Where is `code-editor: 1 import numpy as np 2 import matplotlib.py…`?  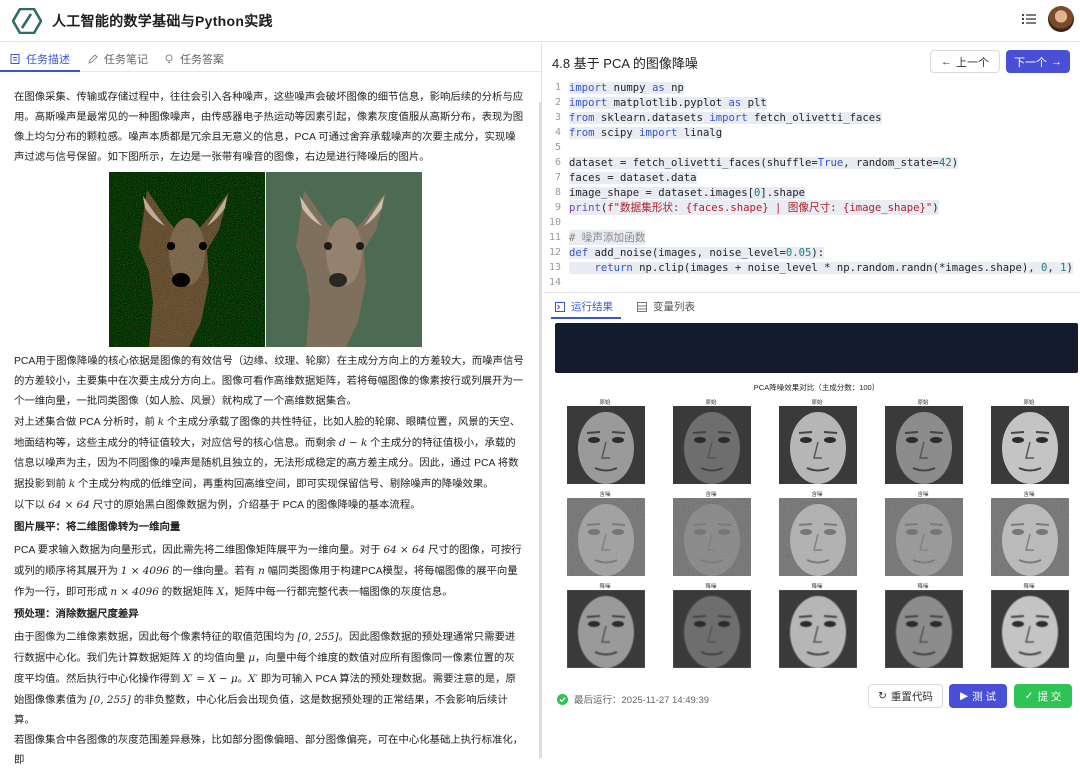
code-editor: 1 import numpy as np 2 import matplotlib.py… is located at coordinates (811, 184).